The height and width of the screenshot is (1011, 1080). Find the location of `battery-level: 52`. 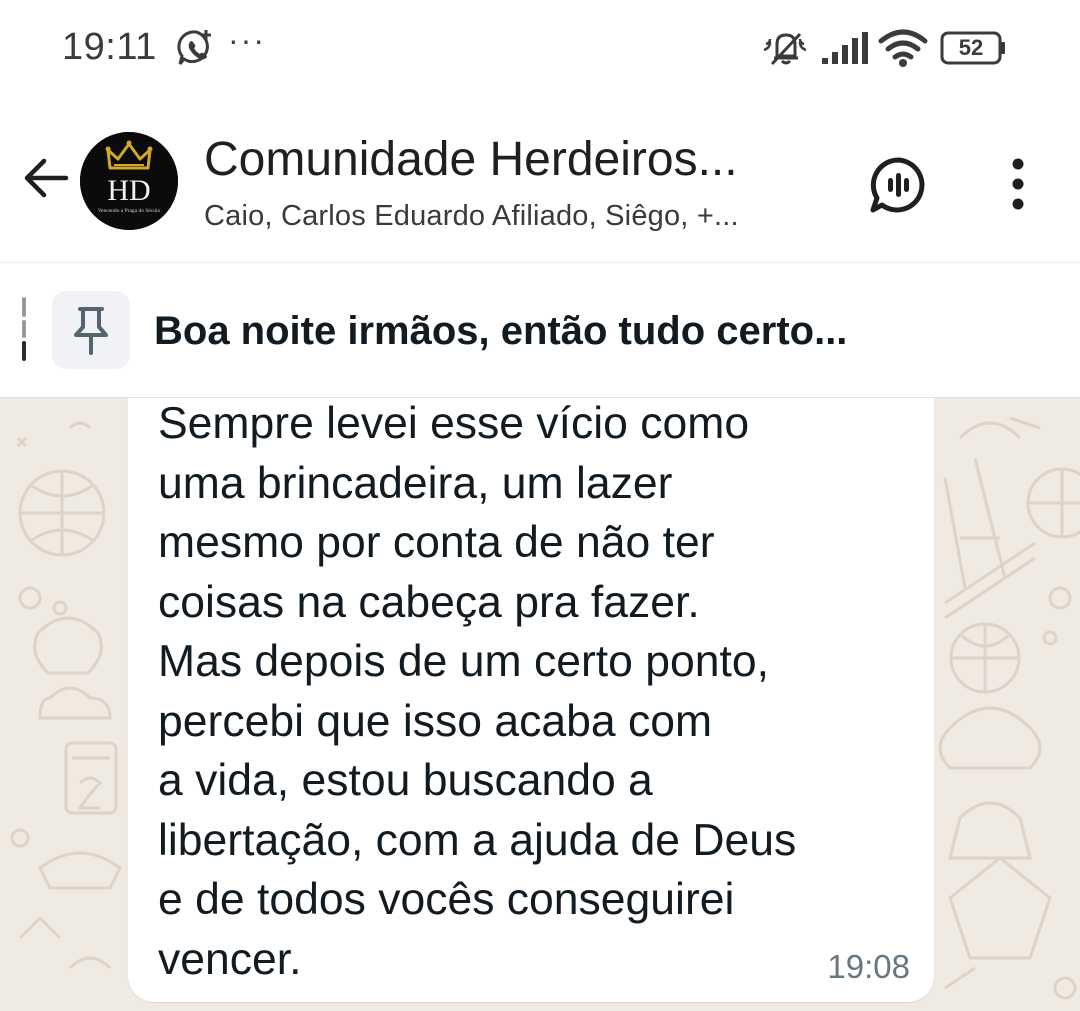

battery-level: 52 is located at coordinates (971, 47).